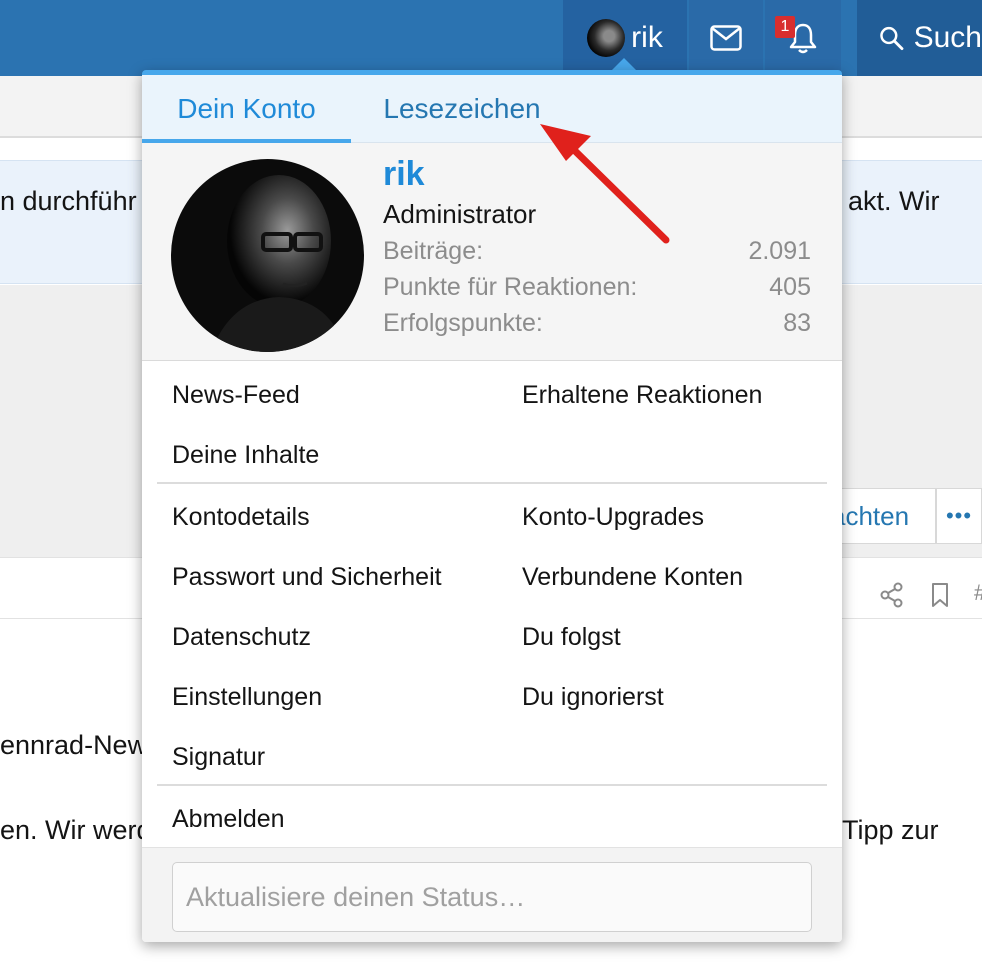 The image size is (982, 964). I want to click on envelope-icon, so click(726, 38).